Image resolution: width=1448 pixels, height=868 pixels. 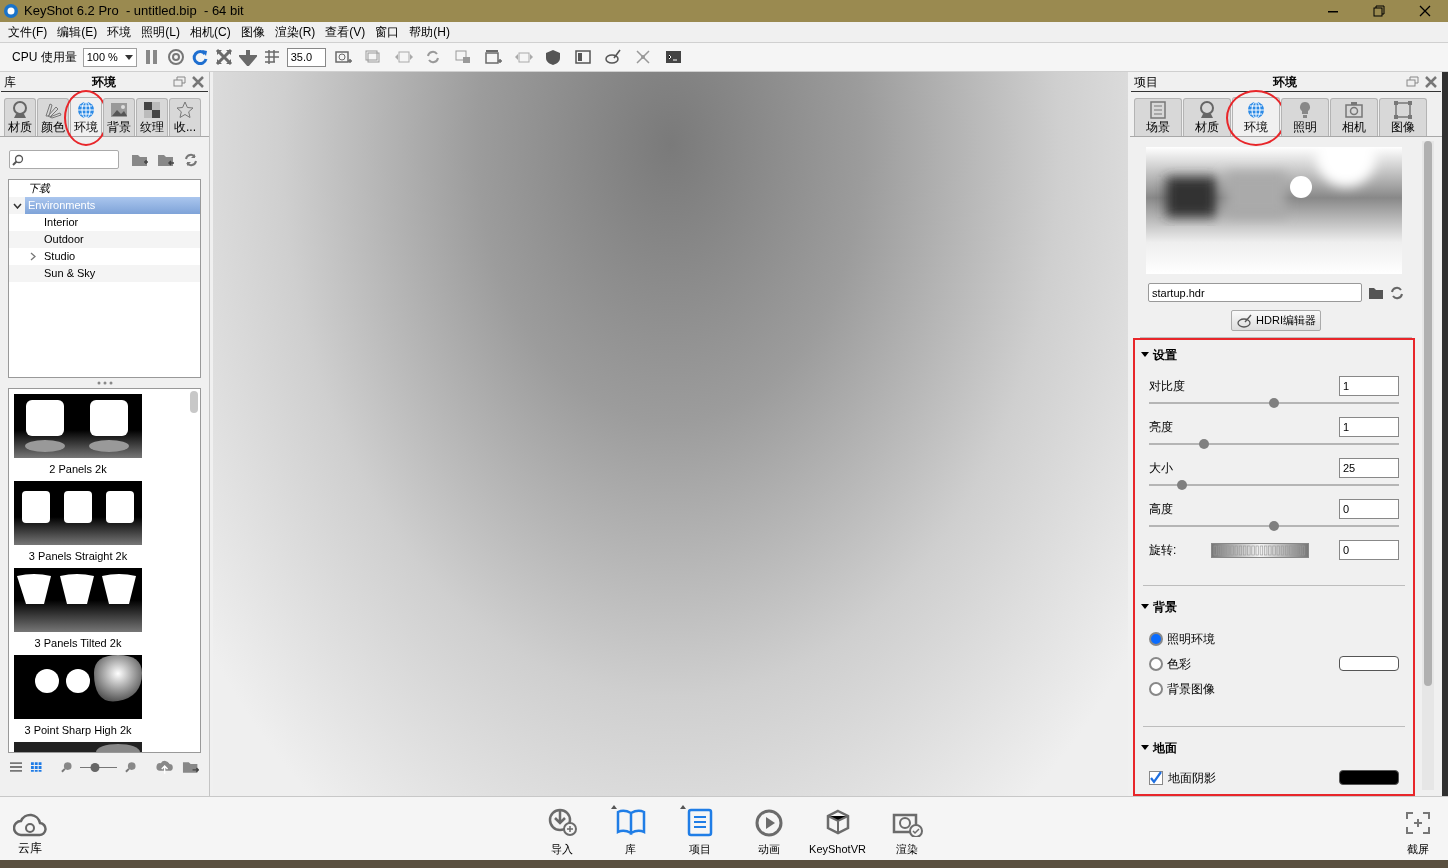 What do you see at coordinates (295, 32) in the screenshot?
I see `menu-item: 渲染(R)` at bounding box center [295, 32].